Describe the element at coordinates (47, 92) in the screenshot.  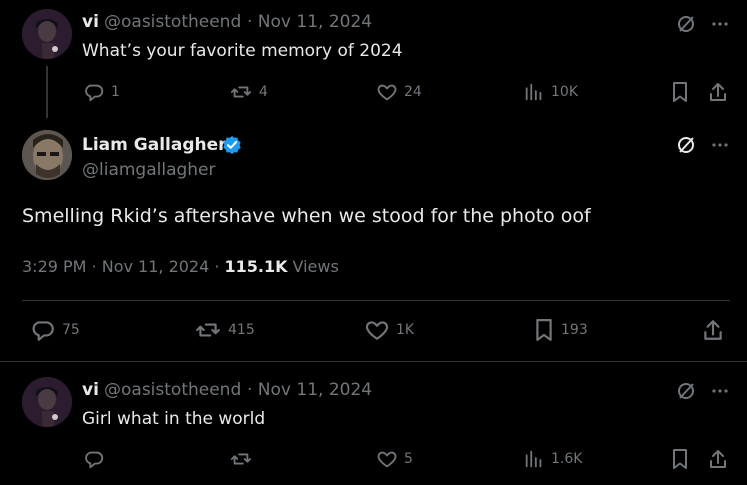
I see `thread-line` at that location.